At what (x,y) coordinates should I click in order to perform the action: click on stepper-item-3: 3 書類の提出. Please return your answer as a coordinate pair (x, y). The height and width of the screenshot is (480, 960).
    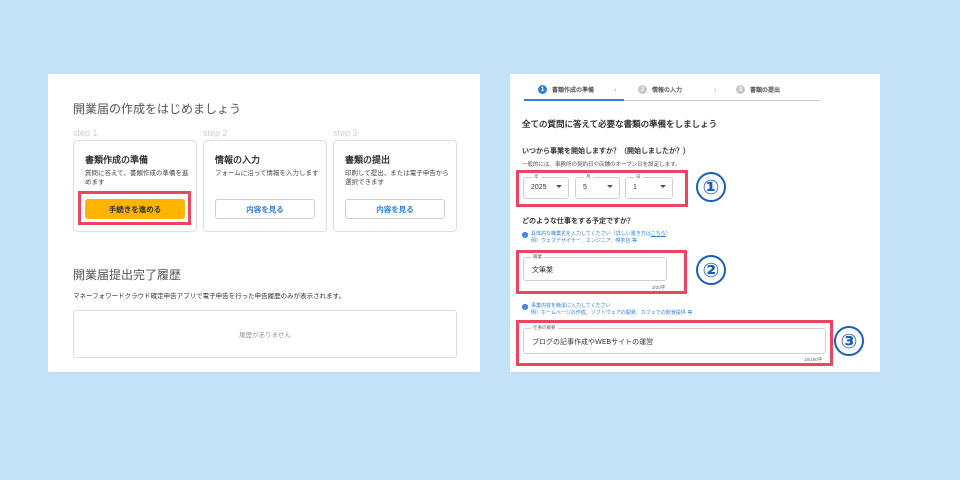
    Looking at the image, I should click on (758, 89).